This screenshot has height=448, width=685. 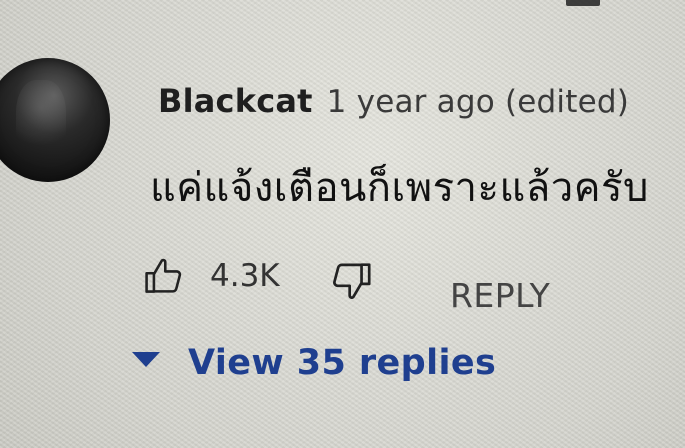 I want to click on view-replies-button: View 35 replies, so click(x=314, y=363).